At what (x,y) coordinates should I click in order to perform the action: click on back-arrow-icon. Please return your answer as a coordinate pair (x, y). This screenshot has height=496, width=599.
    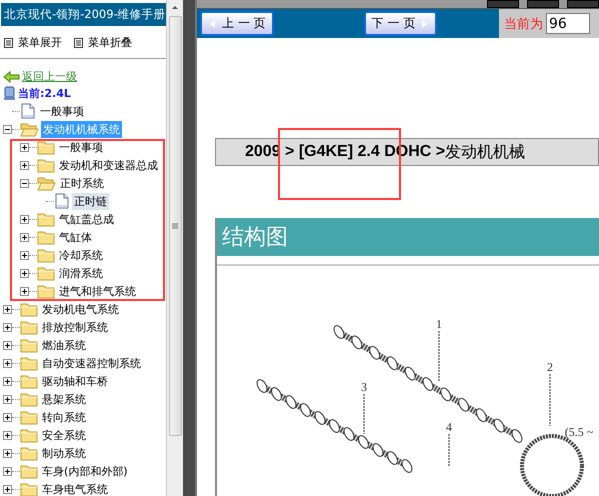
    Looking at the image, I should click on (11, 77).